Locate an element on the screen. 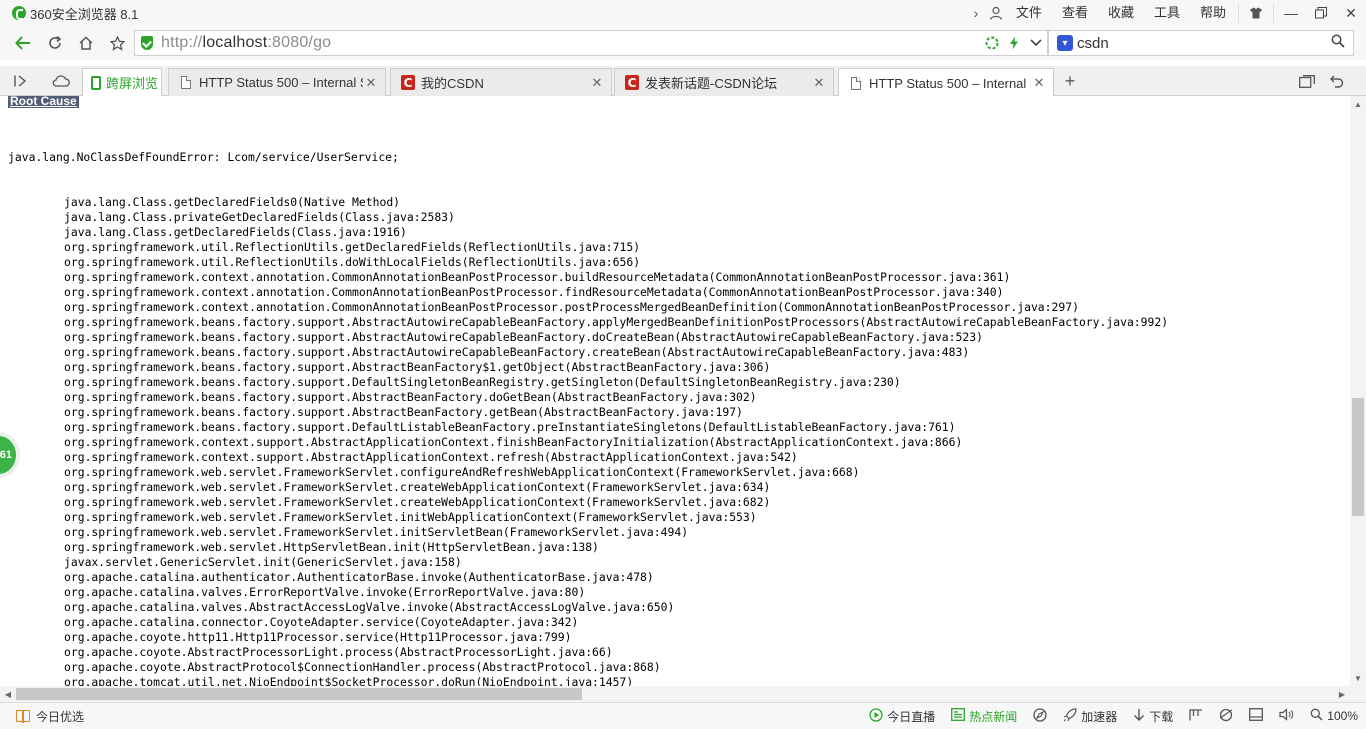 Image resolution: width=1366 pixels, height=729 pixels. menu-file: 文件 is located at coordinates (1029, 13).